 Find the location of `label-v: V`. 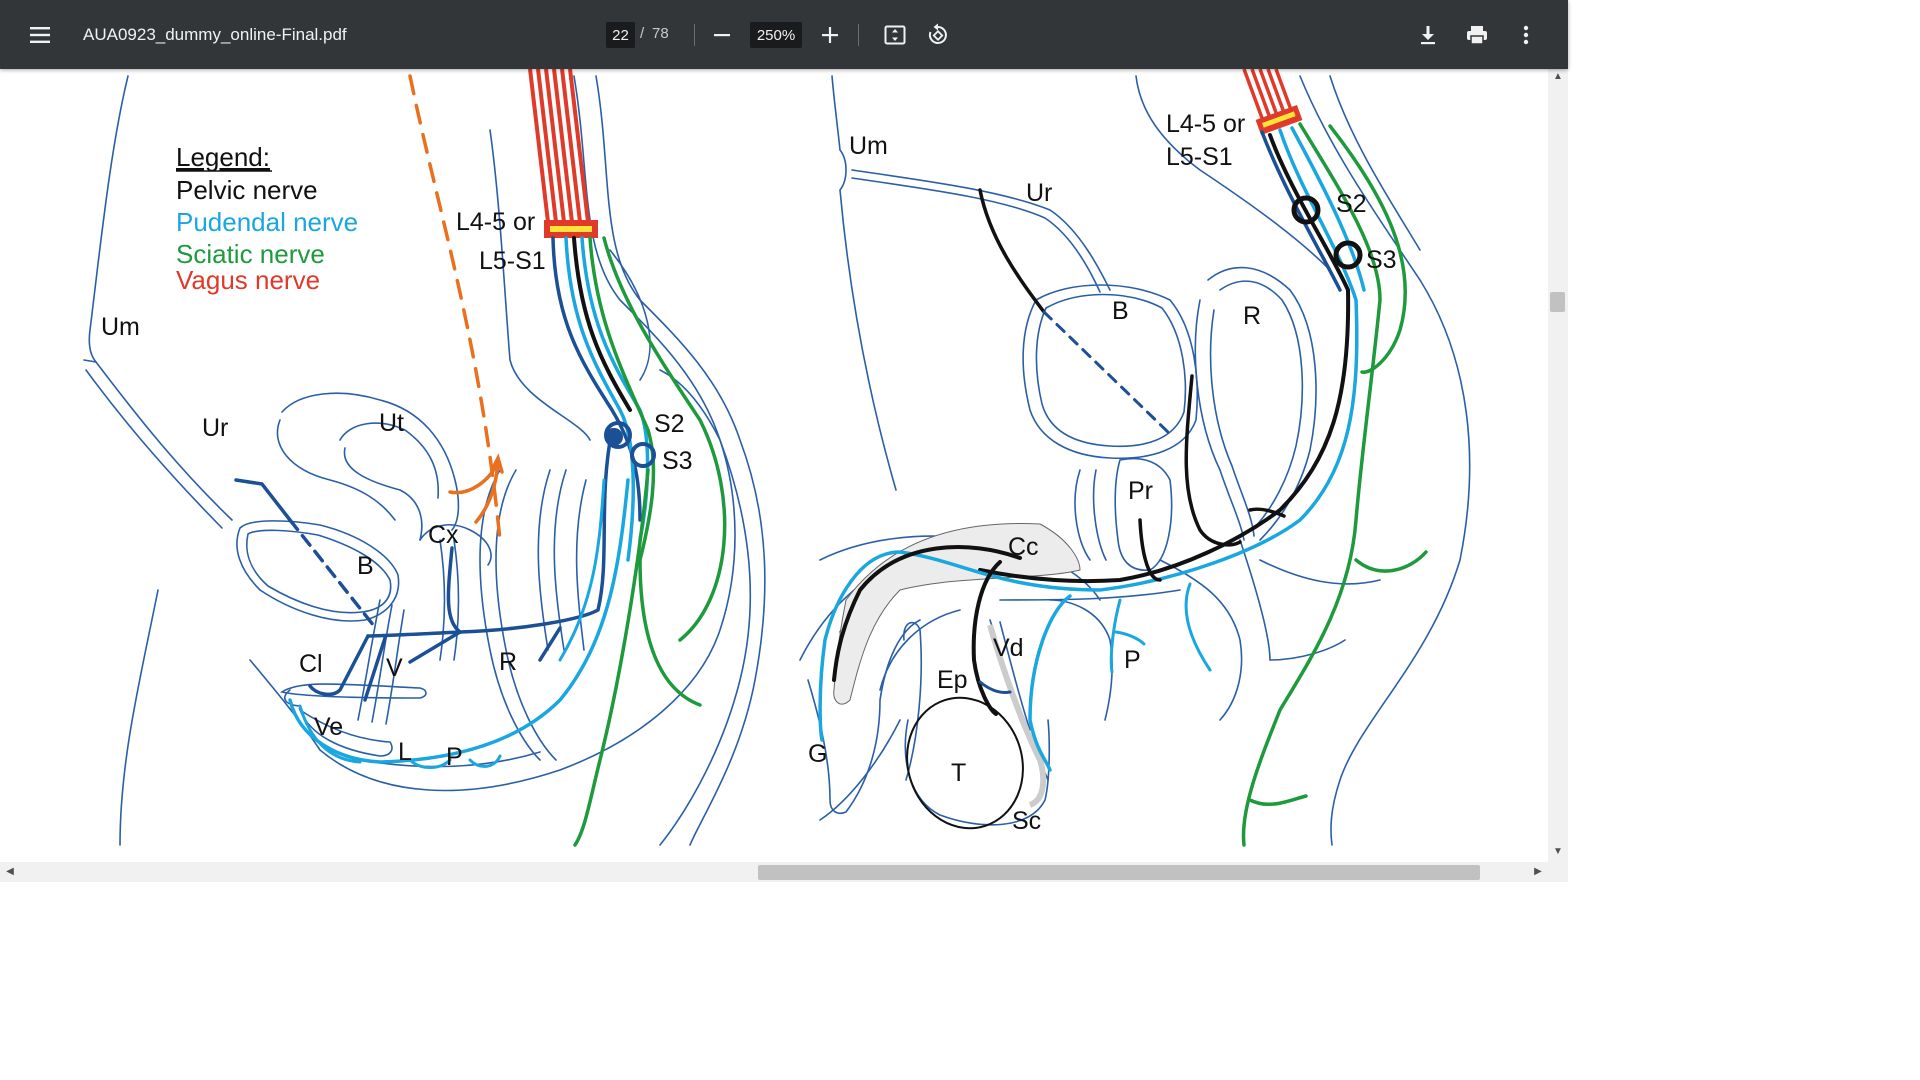

label-v: V is located at coordinates (394, 668).